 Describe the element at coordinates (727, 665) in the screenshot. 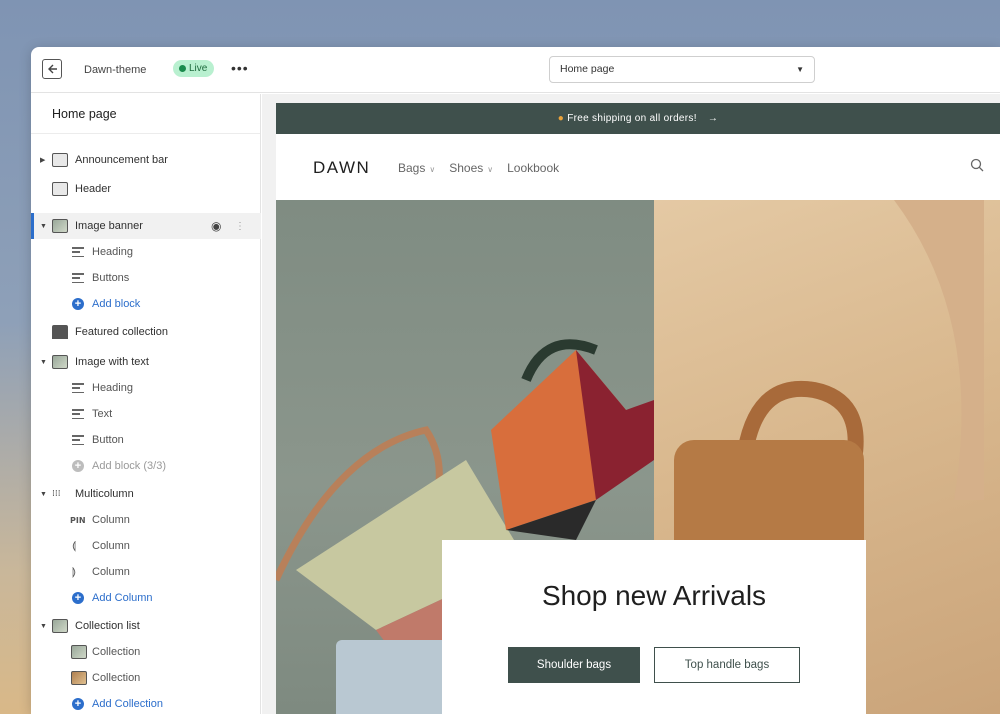

I see `top-handle-bags-button: Top handle bags` at that location.